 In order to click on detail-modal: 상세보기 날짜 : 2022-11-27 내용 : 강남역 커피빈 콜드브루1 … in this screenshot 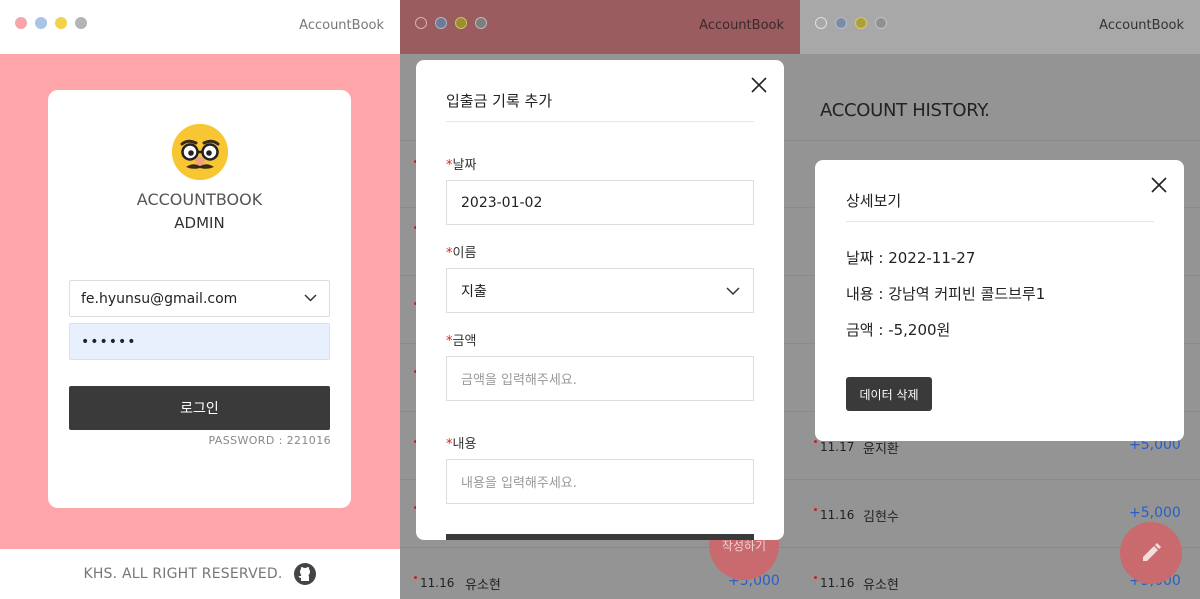, I will do `click(999, 300)`.